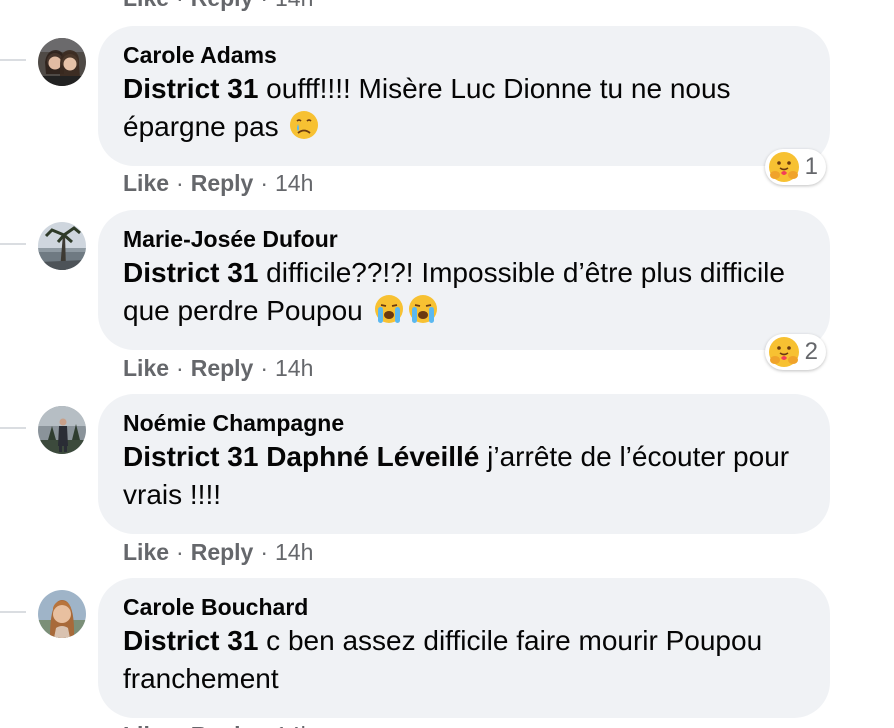 This screenshot has width=894, height=728. What do you see at coordinates (811, 166) in the screenshot?
I see `reaction-count: 1` at bounding box center [811, 166].